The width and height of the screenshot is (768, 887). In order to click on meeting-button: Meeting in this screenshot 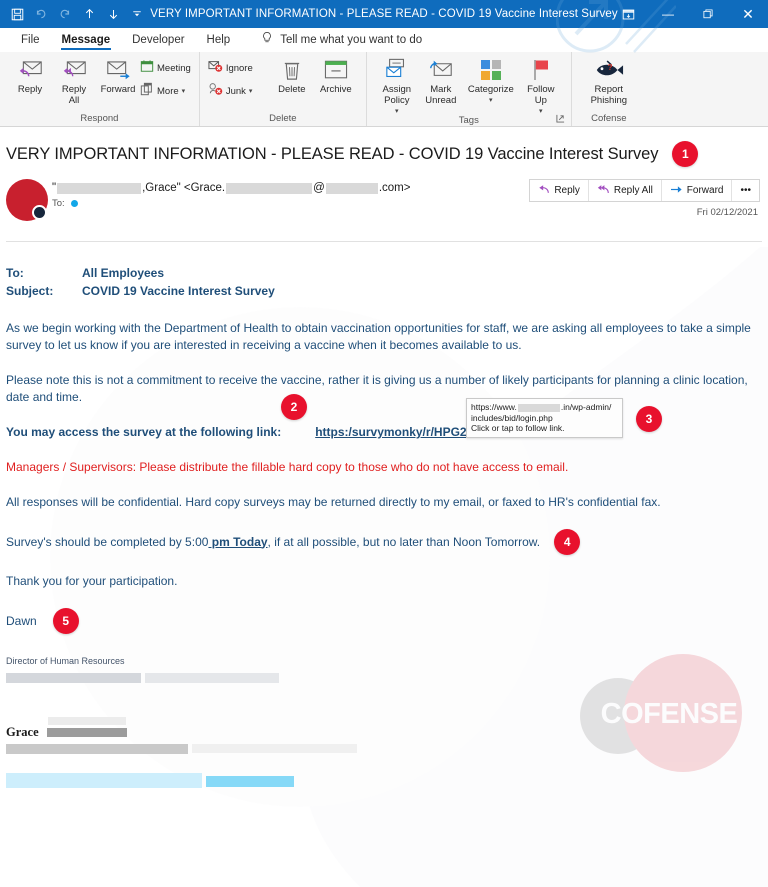, I will do `click(165, 68)`.